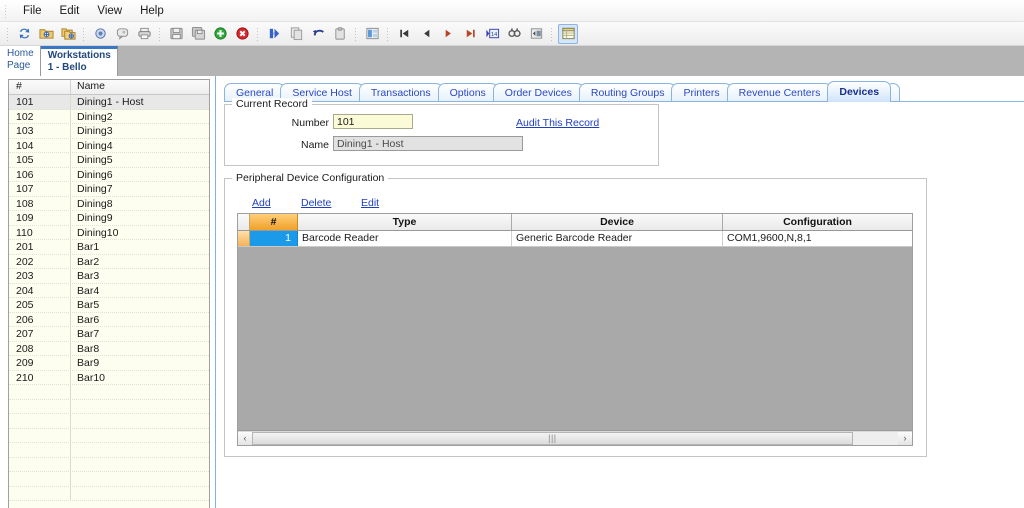 Image resolution: width=1024 pixels, height=508 pixels. Describe the element at coordinates (109, 11) in the screenshot. I see `menu-item-view: View` at that location.